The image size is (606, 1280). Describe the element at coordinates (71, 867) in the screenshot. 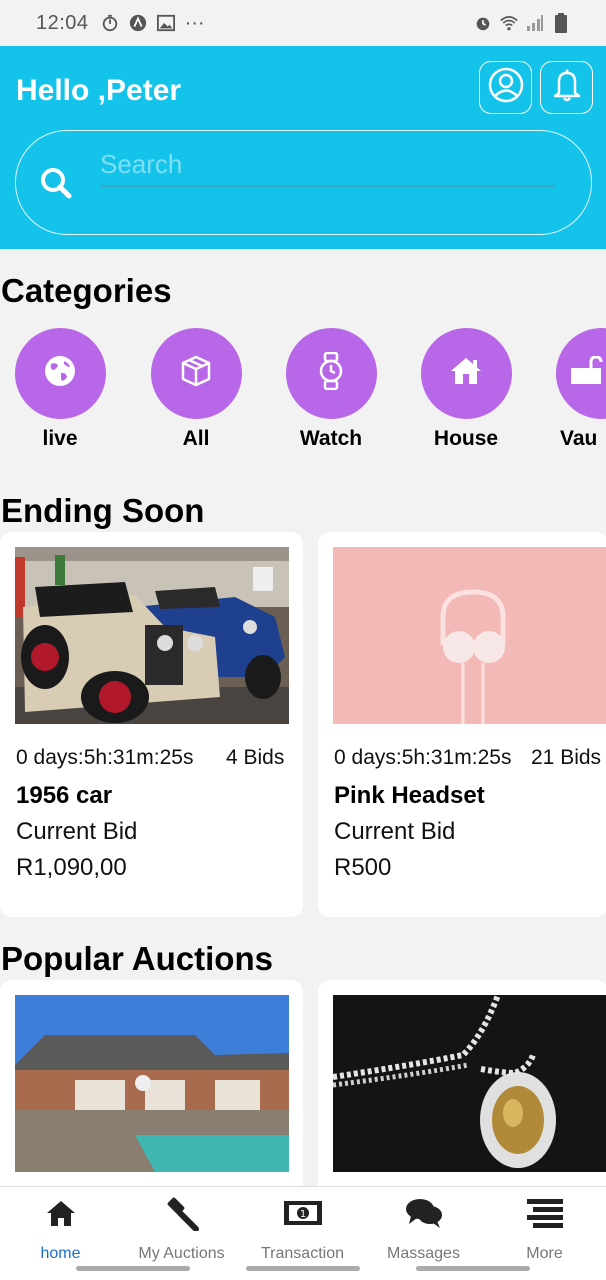

I see `current-bid-price: R1,090,00` at that location.